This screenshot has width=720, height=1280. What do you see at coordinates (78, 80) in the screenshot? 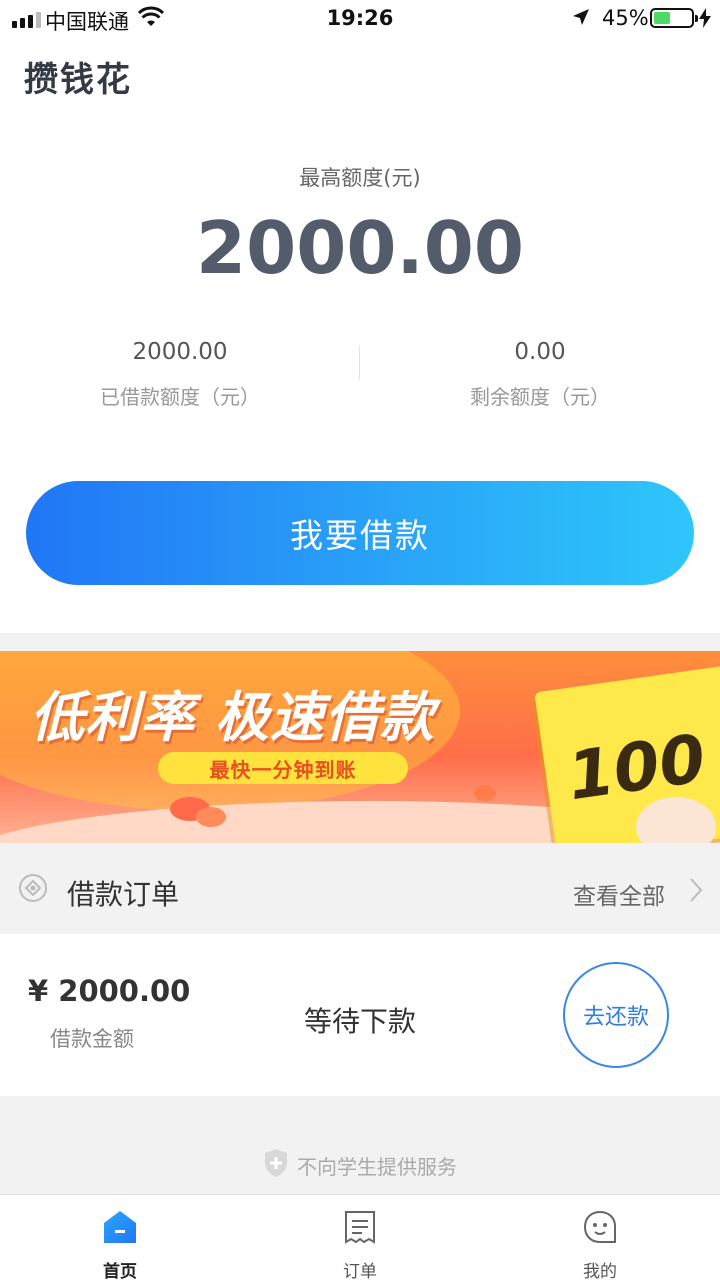
I see `app-logo-title: 攒钱花` at bounding box center [78, 80].